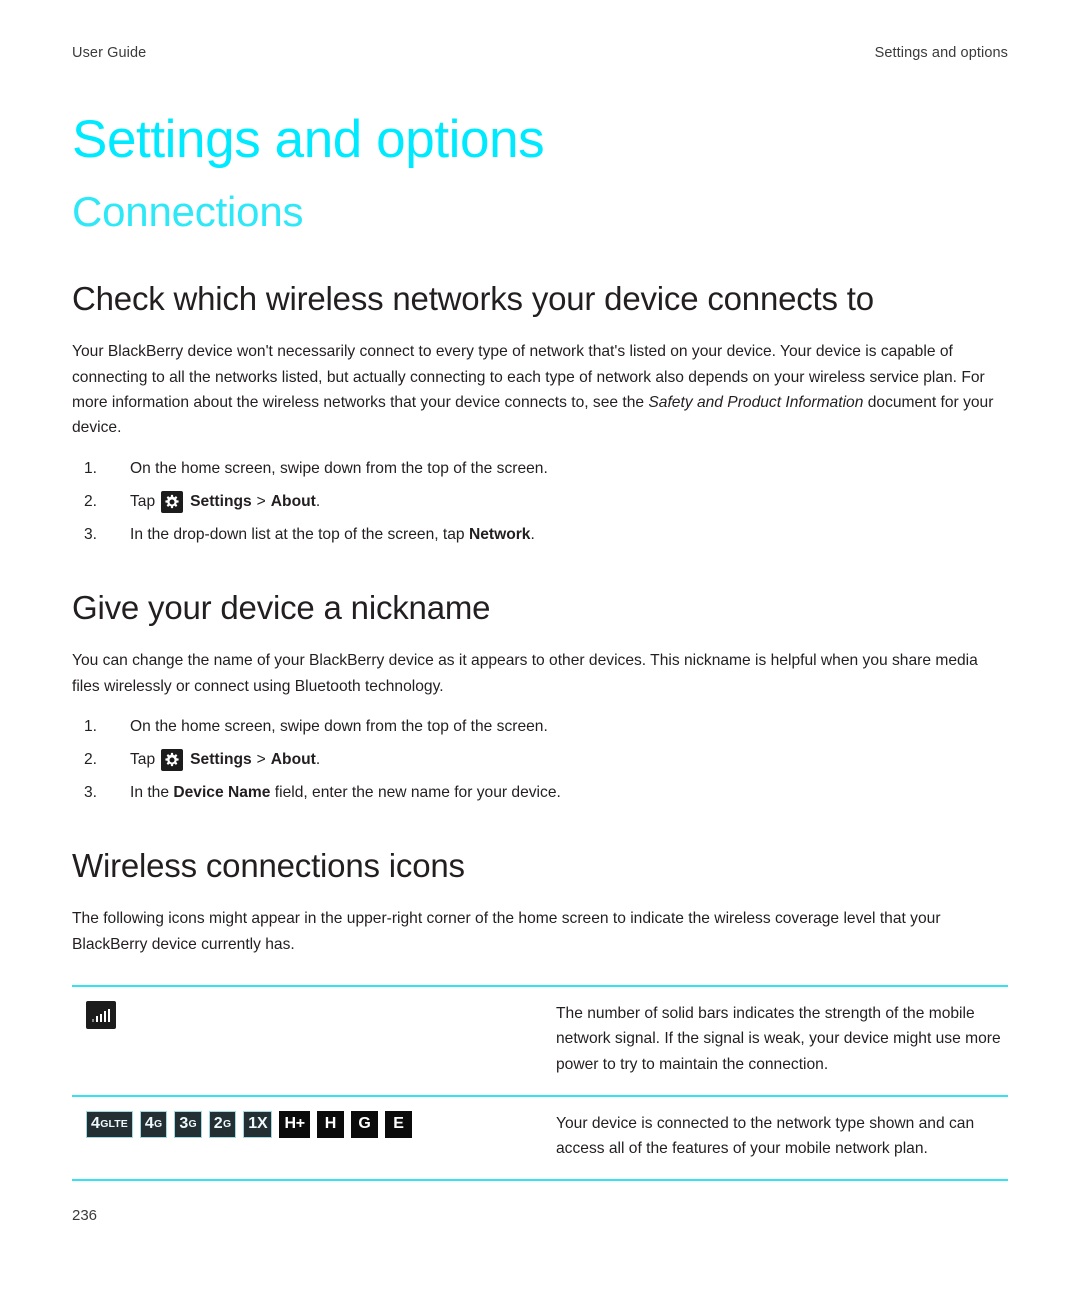  What do you see at coordinates (532, 534) in the screenshot?
I see `step-text-post: .` at bounding box center [532, 534].